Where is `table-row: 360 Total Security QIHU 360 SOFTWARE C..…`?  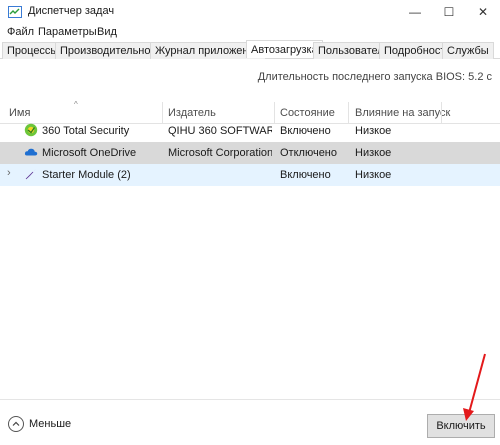 table-row: 360 Total Security QIHU 360 SOFTWARE C..… is located at coordinates (250, 131).